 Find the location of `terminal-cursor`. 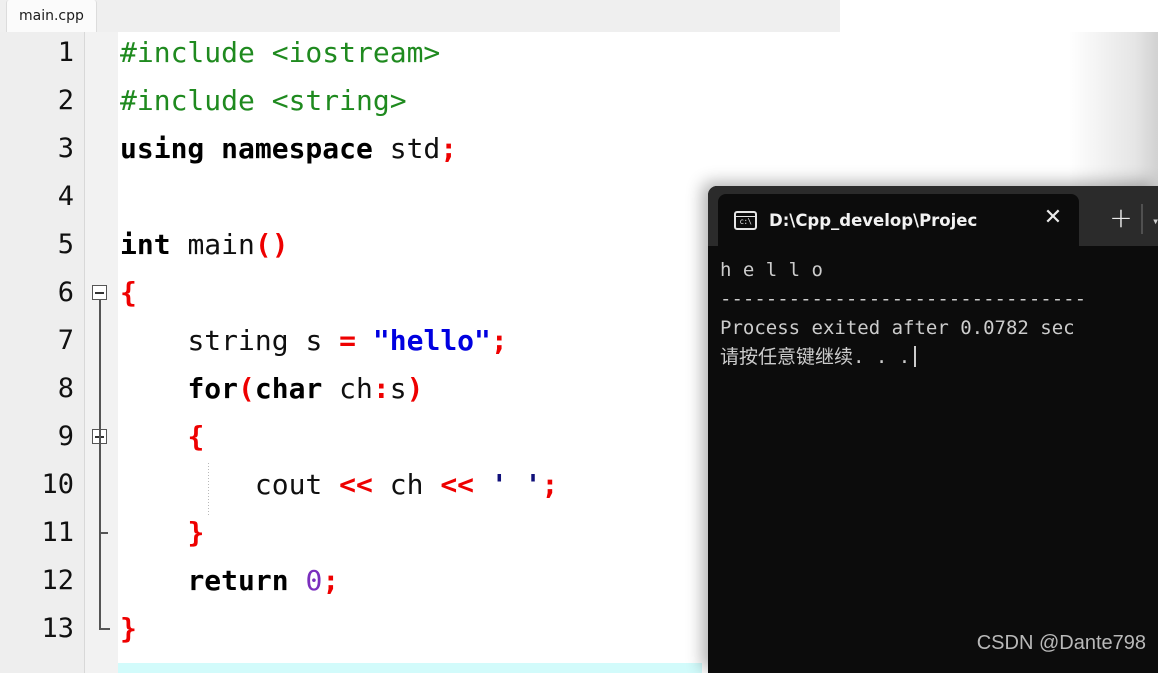

terminal-cursor is located at coordinates (915, 356).